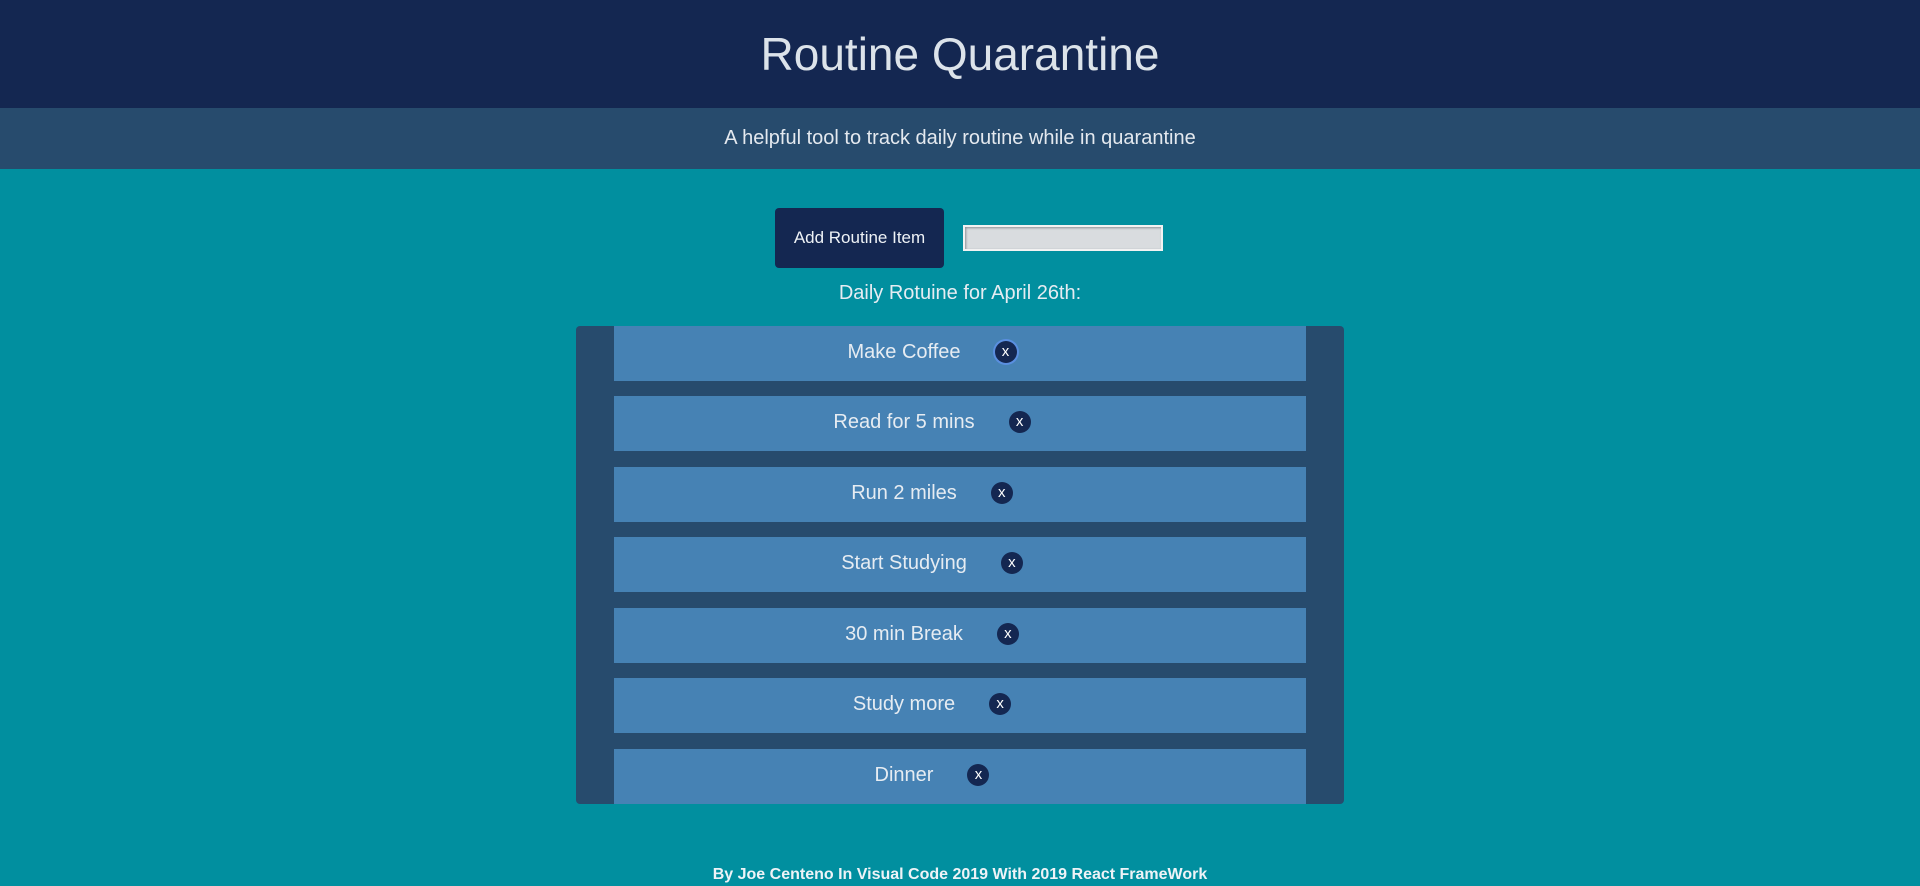  What do you see at coordinates (904, 493) in the screenshot?
I see `routine-item-label: Run 2 miles` at bounding box center [904, 493].